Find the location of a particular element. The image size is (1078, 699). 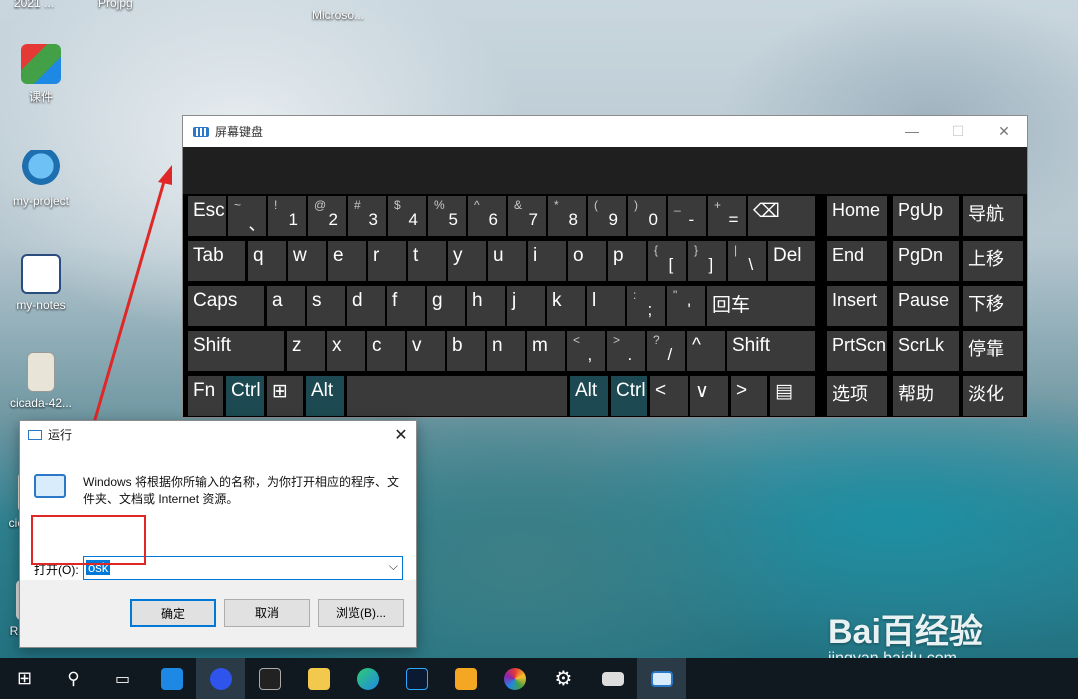

osk-key: Tab is located at coordinates (216, 261).